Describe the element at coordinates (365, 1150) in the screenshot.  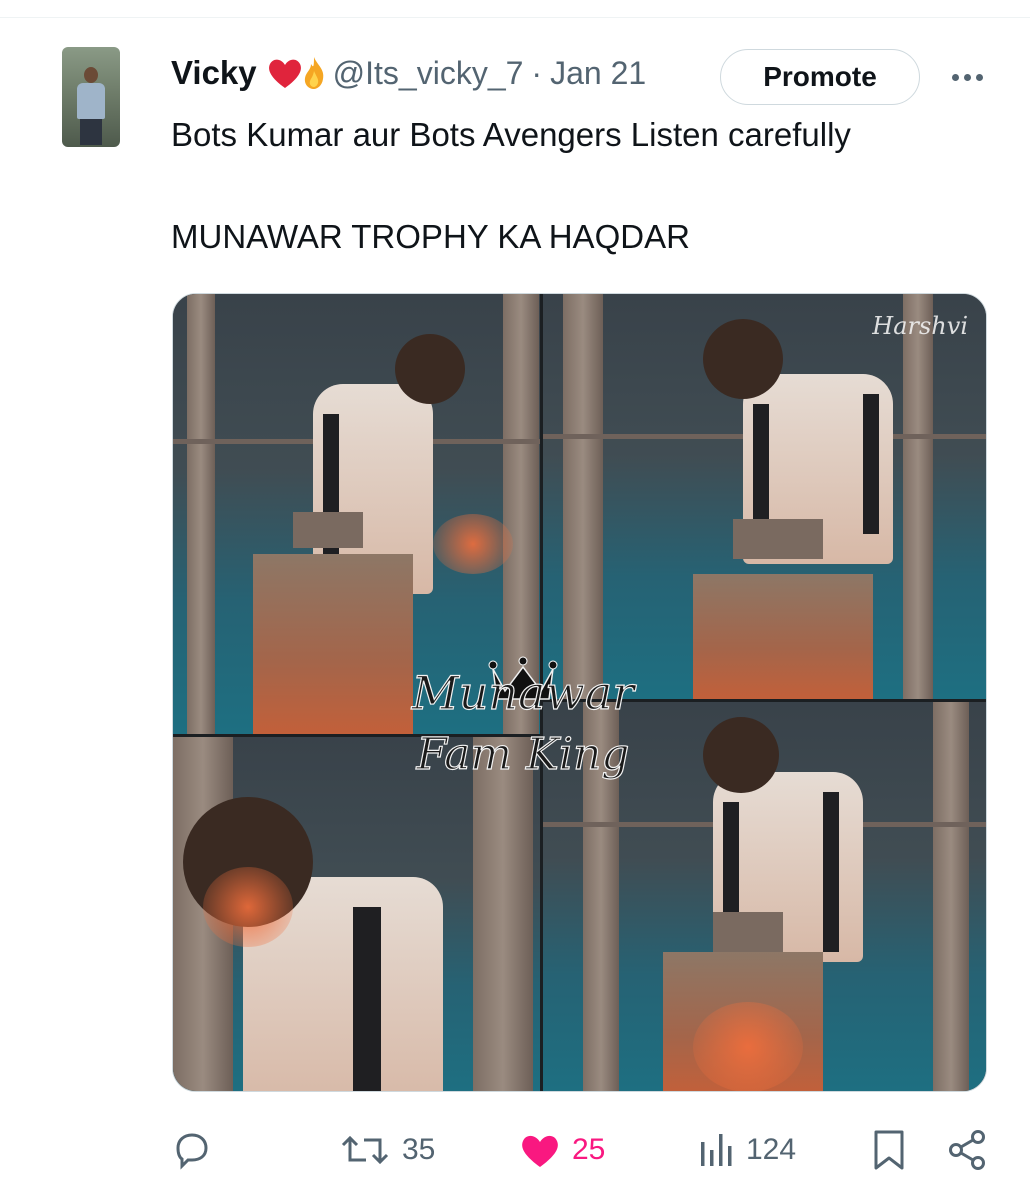
I see `retweet-icon` at that location.